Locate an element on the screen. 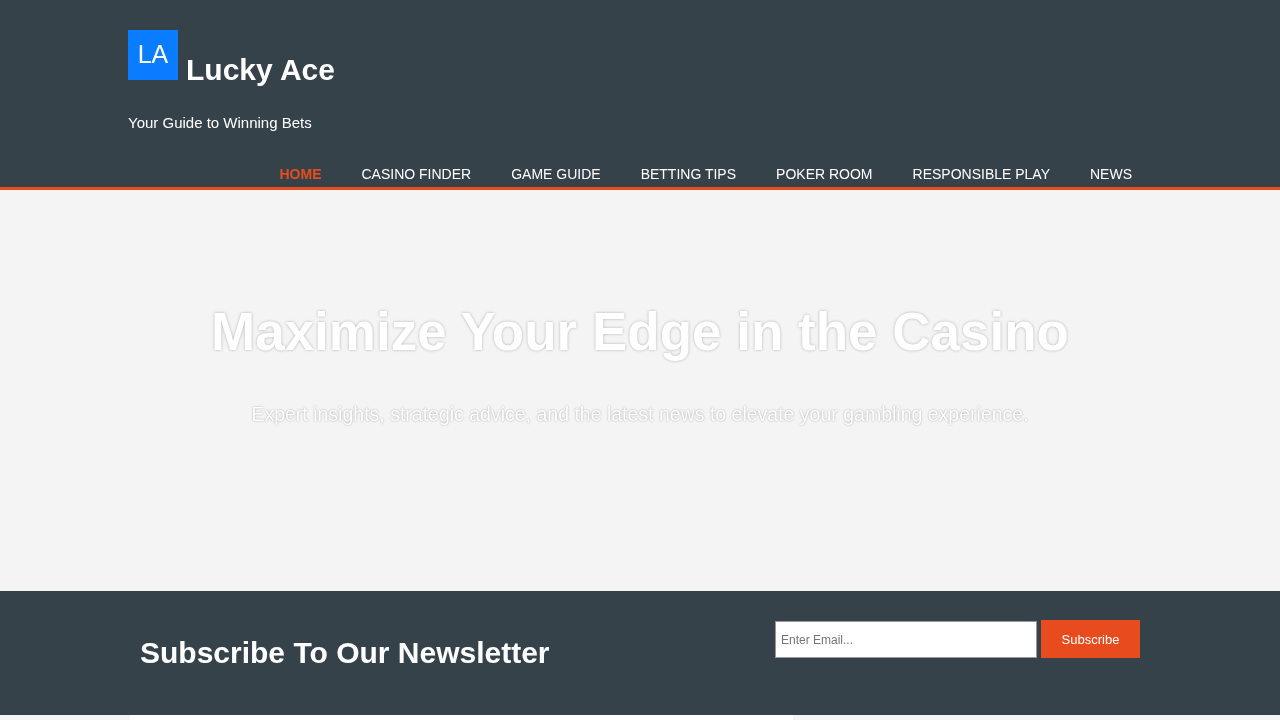  site-tagline: Your Guide to Winning Bets is located at coordinates (220, 123).